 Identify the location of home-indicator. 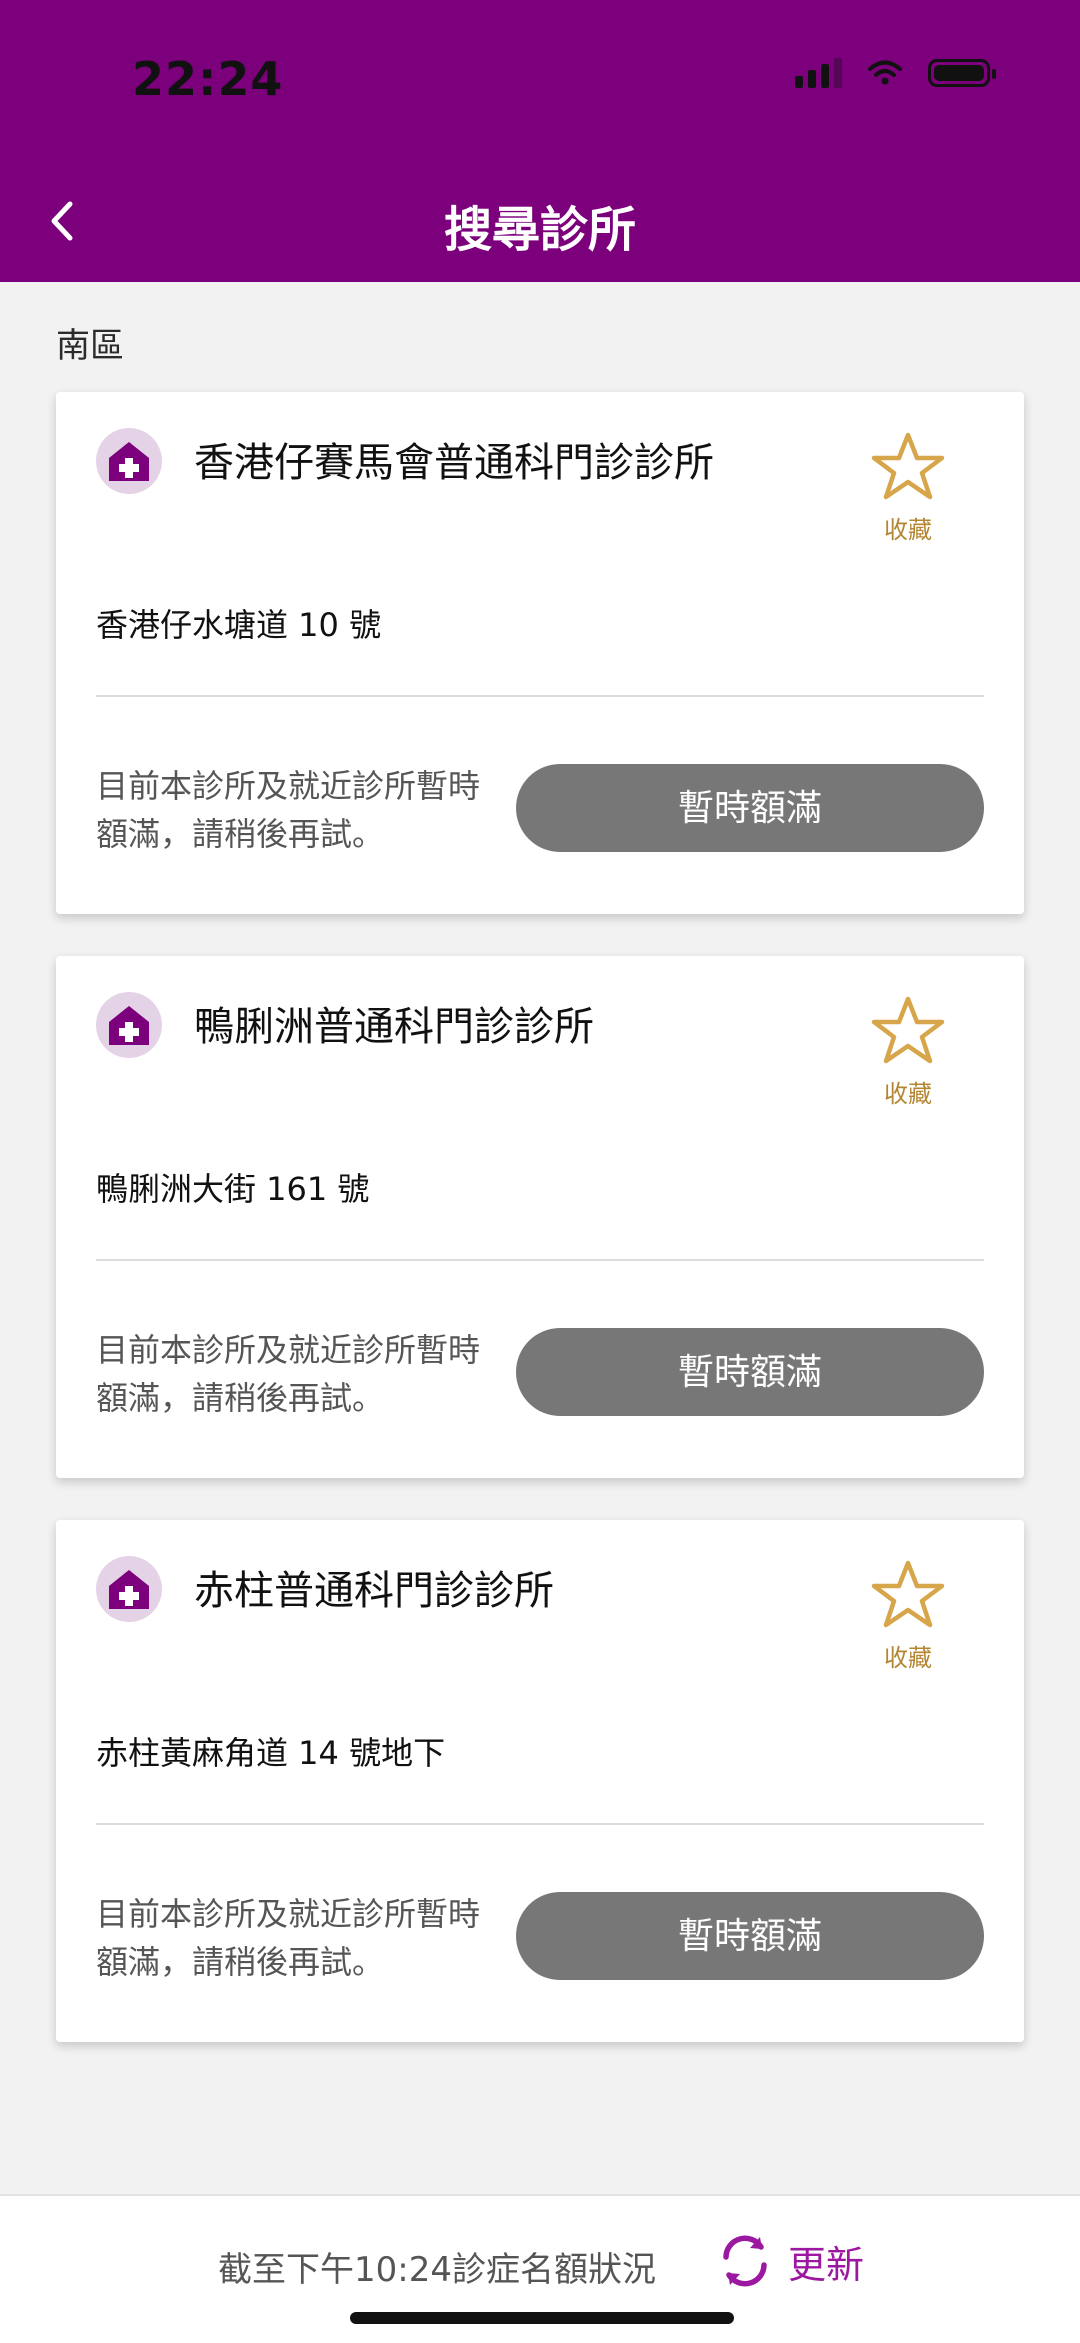
(542, 2318).